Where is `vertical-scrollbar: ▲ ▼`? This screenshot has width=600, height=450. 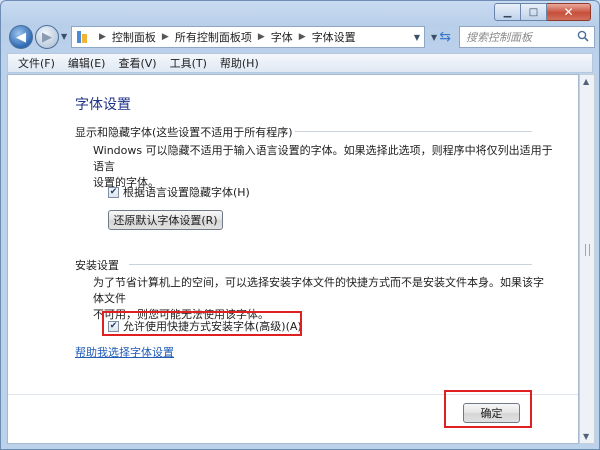
vertical-scrollbar: ▲ ▼ is located at coordinates (587, 259).